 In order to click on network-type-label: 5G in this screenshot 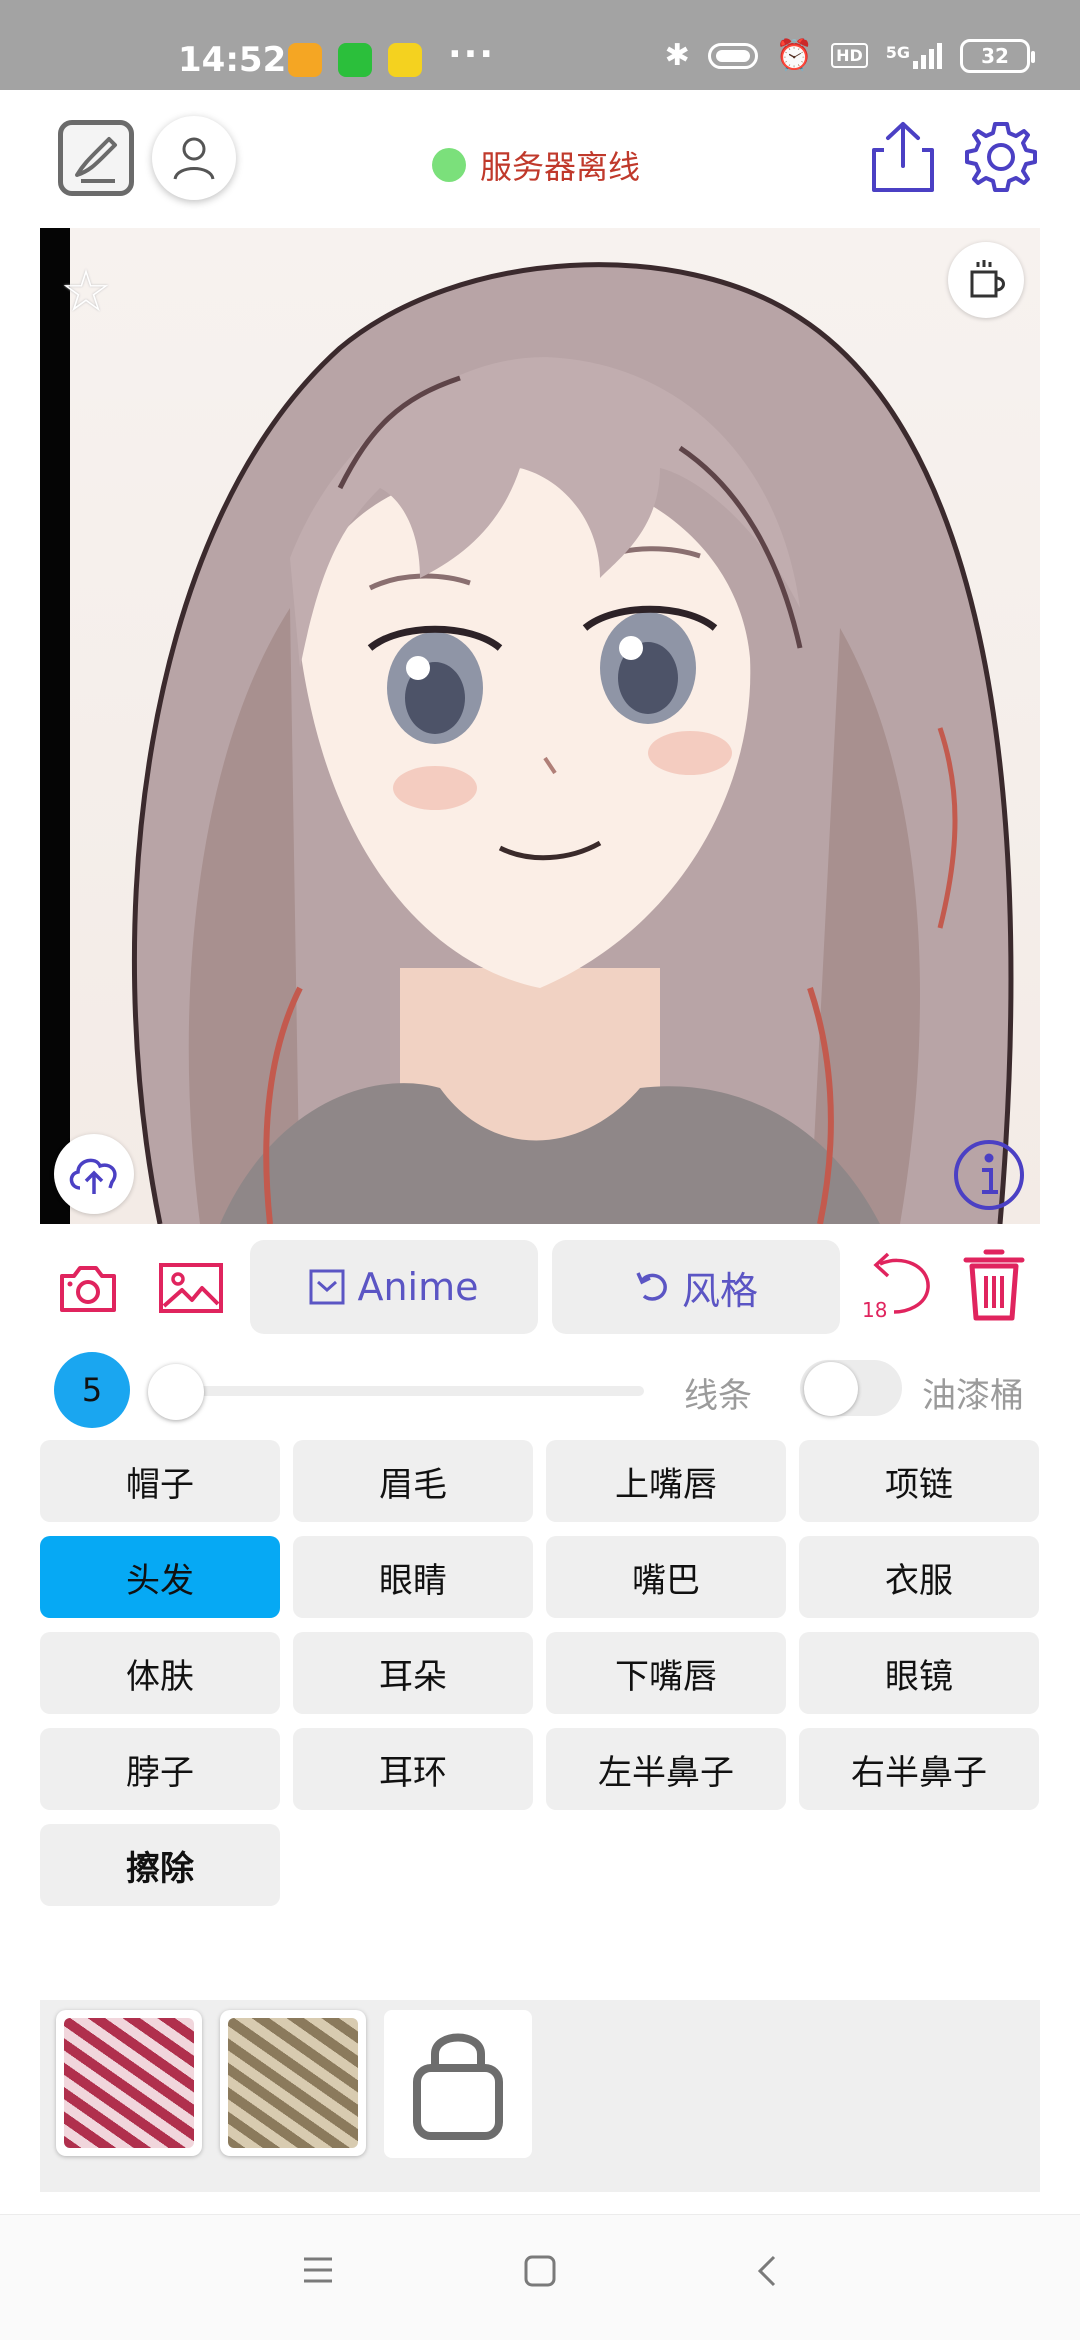, I will do `click(897, 52)`.